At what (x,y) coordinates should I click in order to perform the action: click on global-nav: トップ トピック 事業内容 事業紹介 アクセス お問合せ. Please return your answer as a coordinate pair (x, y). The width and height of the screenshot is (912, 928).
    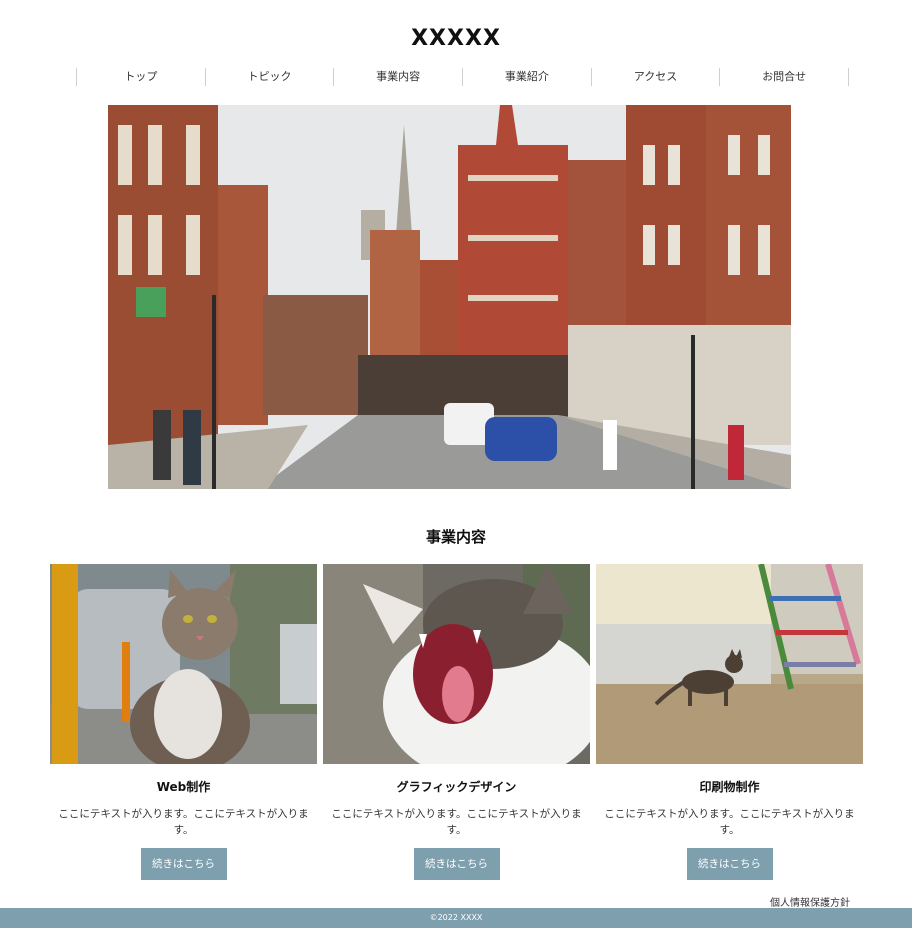
    Looking at the image, I should click on (463, 77).